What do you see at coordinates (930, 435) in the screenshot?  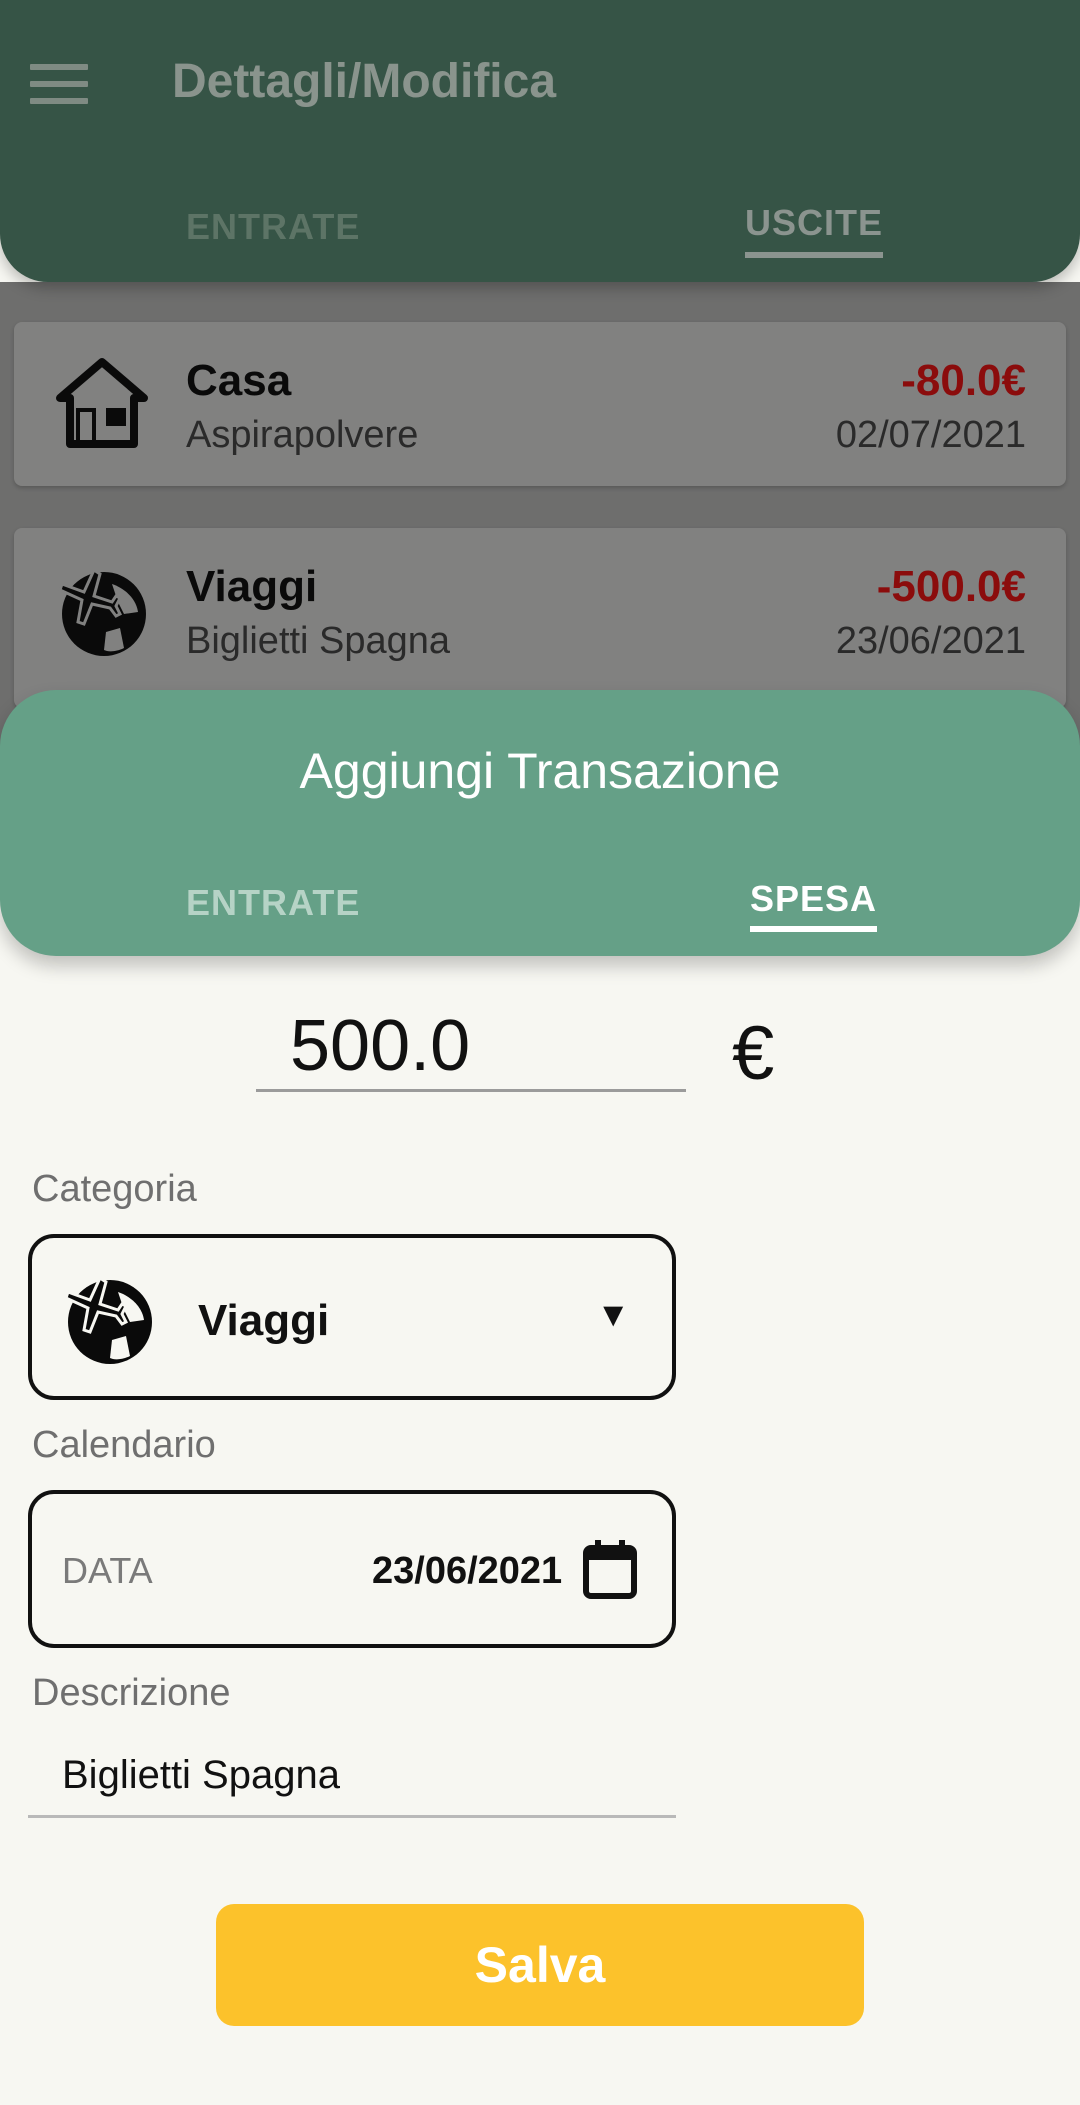 I see `transaction-date: 02/07/2021` at bounding box center [930, 435].